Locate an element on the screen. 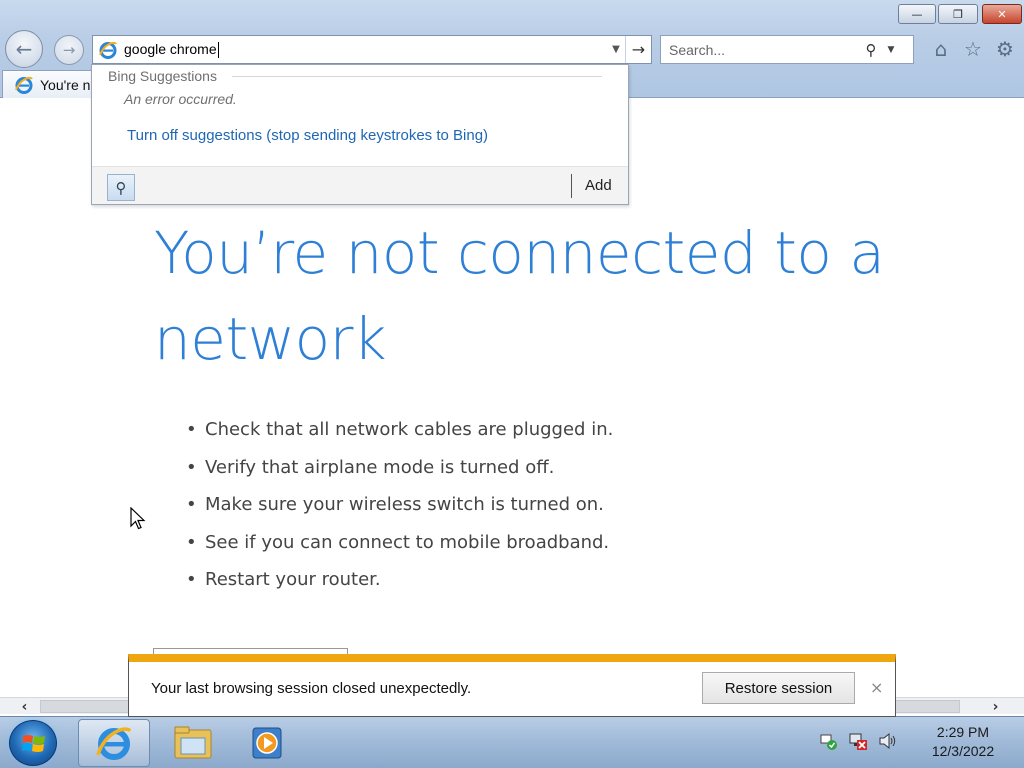 This screenshot has height=768, width=1024. taskbar-internet-explorer is located at coordinates (114, 743).